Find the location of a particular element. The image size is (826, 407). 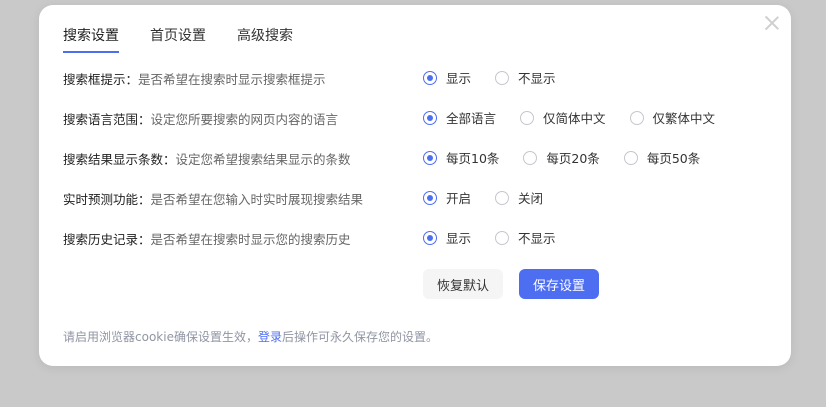

setting-row-search-history: 搜索历史记录：是否希望在搜索时显示您的搜索历史 显示 不显示 is located at coordinates (413, 238).